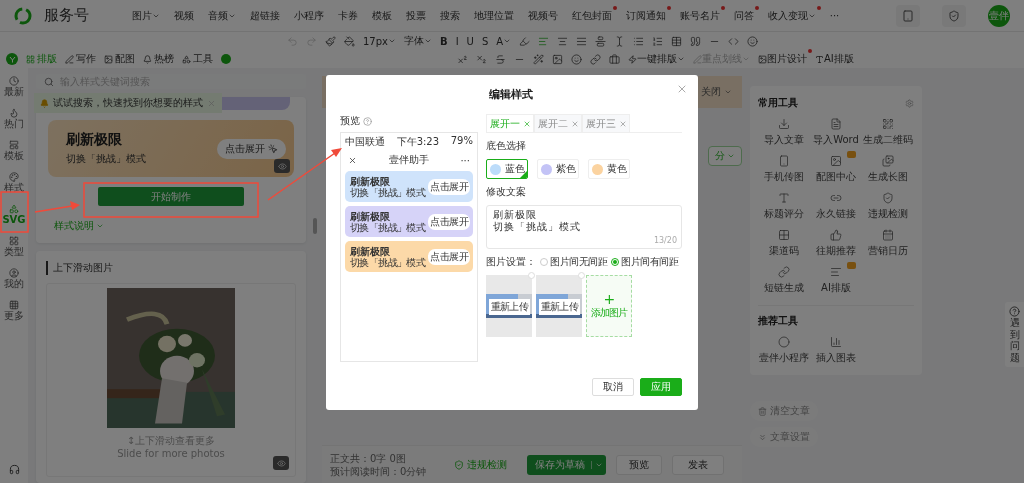 This screenshot has height=483, width=1024. I want to click on panel-tab: 写作, so click(80, 59).